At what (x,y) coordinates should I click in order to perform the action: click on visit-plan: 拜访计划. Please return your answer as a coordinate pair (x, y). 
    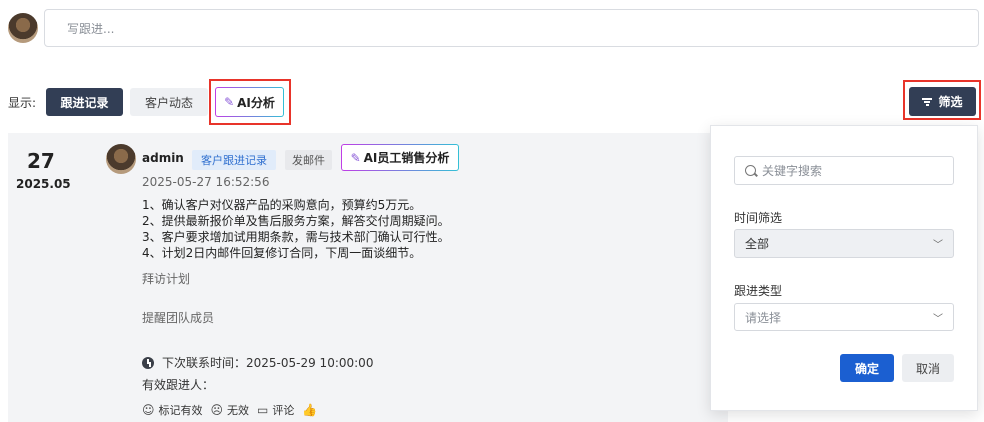
    Looking at the image, I should click on (166, 279).